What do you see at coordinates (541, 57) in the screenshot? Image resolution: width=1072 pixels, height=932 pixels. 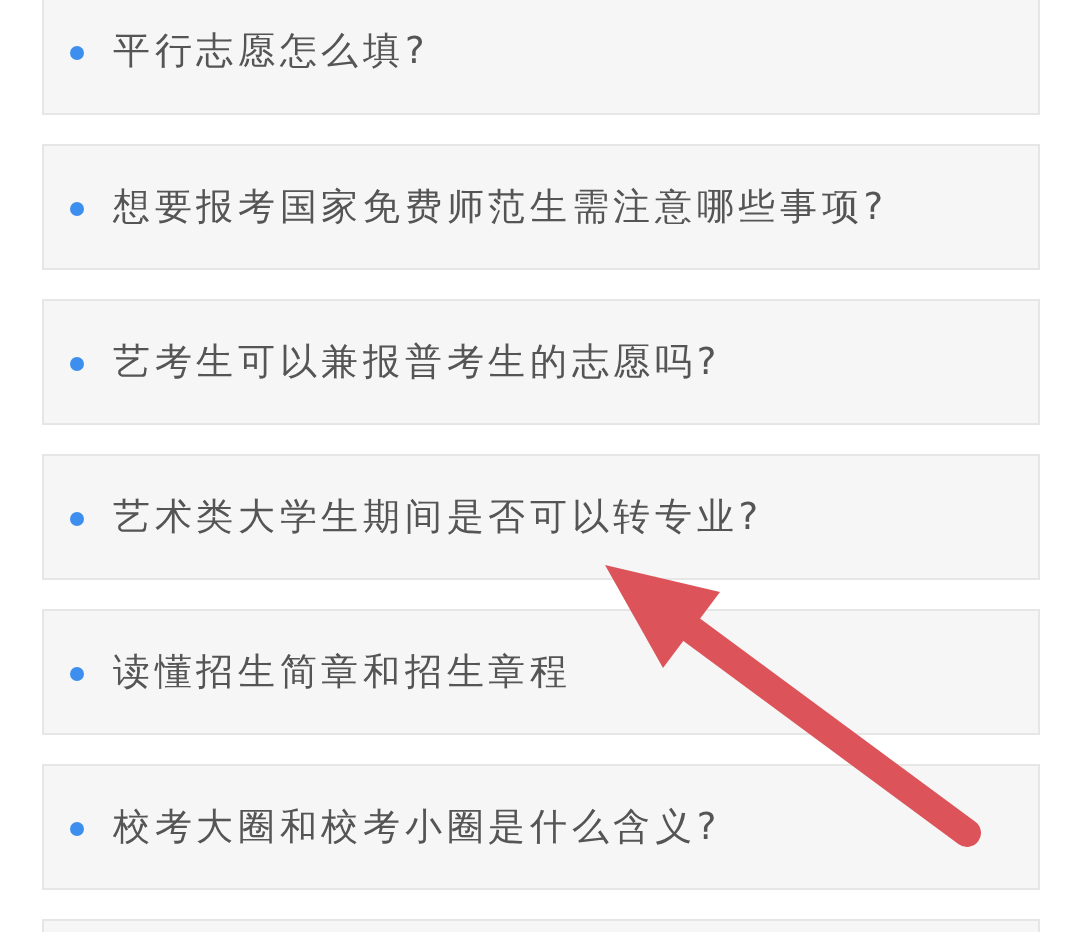 I see `question-link: 平行志愿怎么填?` at bounding box center [541, 57].